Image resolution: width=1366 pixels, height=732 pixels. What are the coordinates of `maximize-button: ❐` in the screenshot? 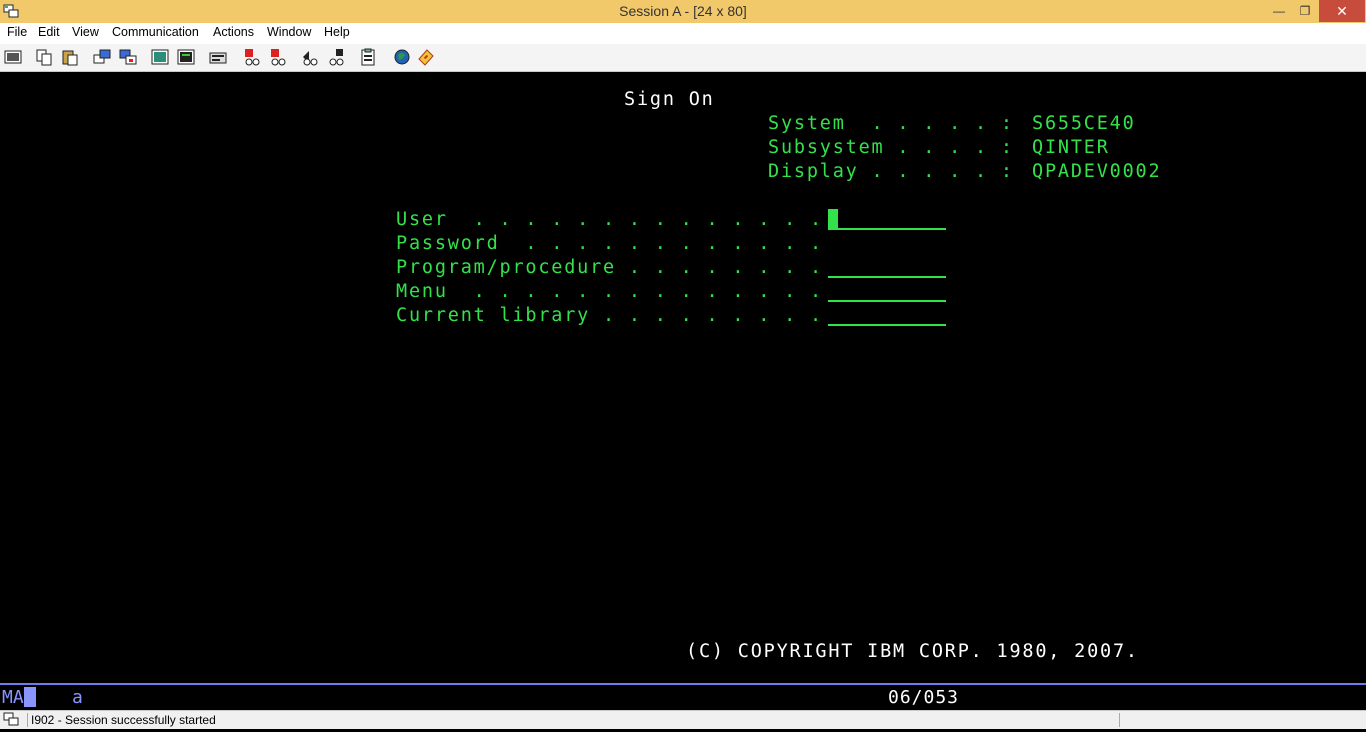 It's located at (1305, 11).